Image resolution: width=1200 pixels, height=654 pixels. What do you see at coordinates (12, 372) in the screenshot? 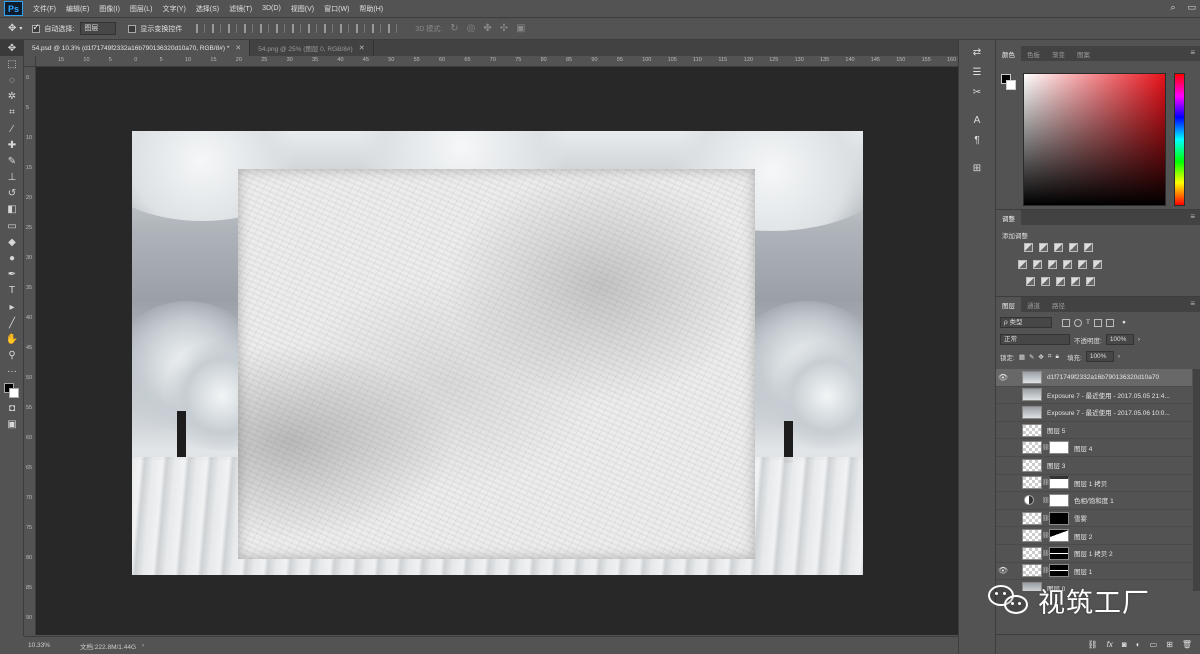
I see `more-tools-icon: ···` at bounding box center [12, 372].